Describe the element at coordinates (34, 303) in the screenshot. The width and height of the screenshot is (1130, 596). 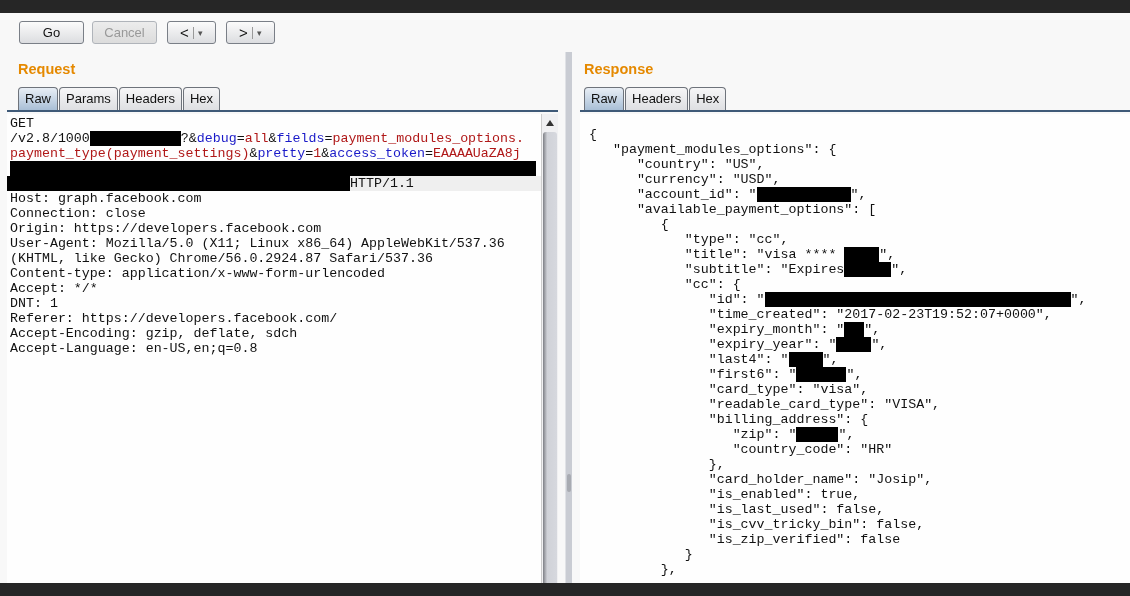
I see `code-text: DNT: 1` at that location.